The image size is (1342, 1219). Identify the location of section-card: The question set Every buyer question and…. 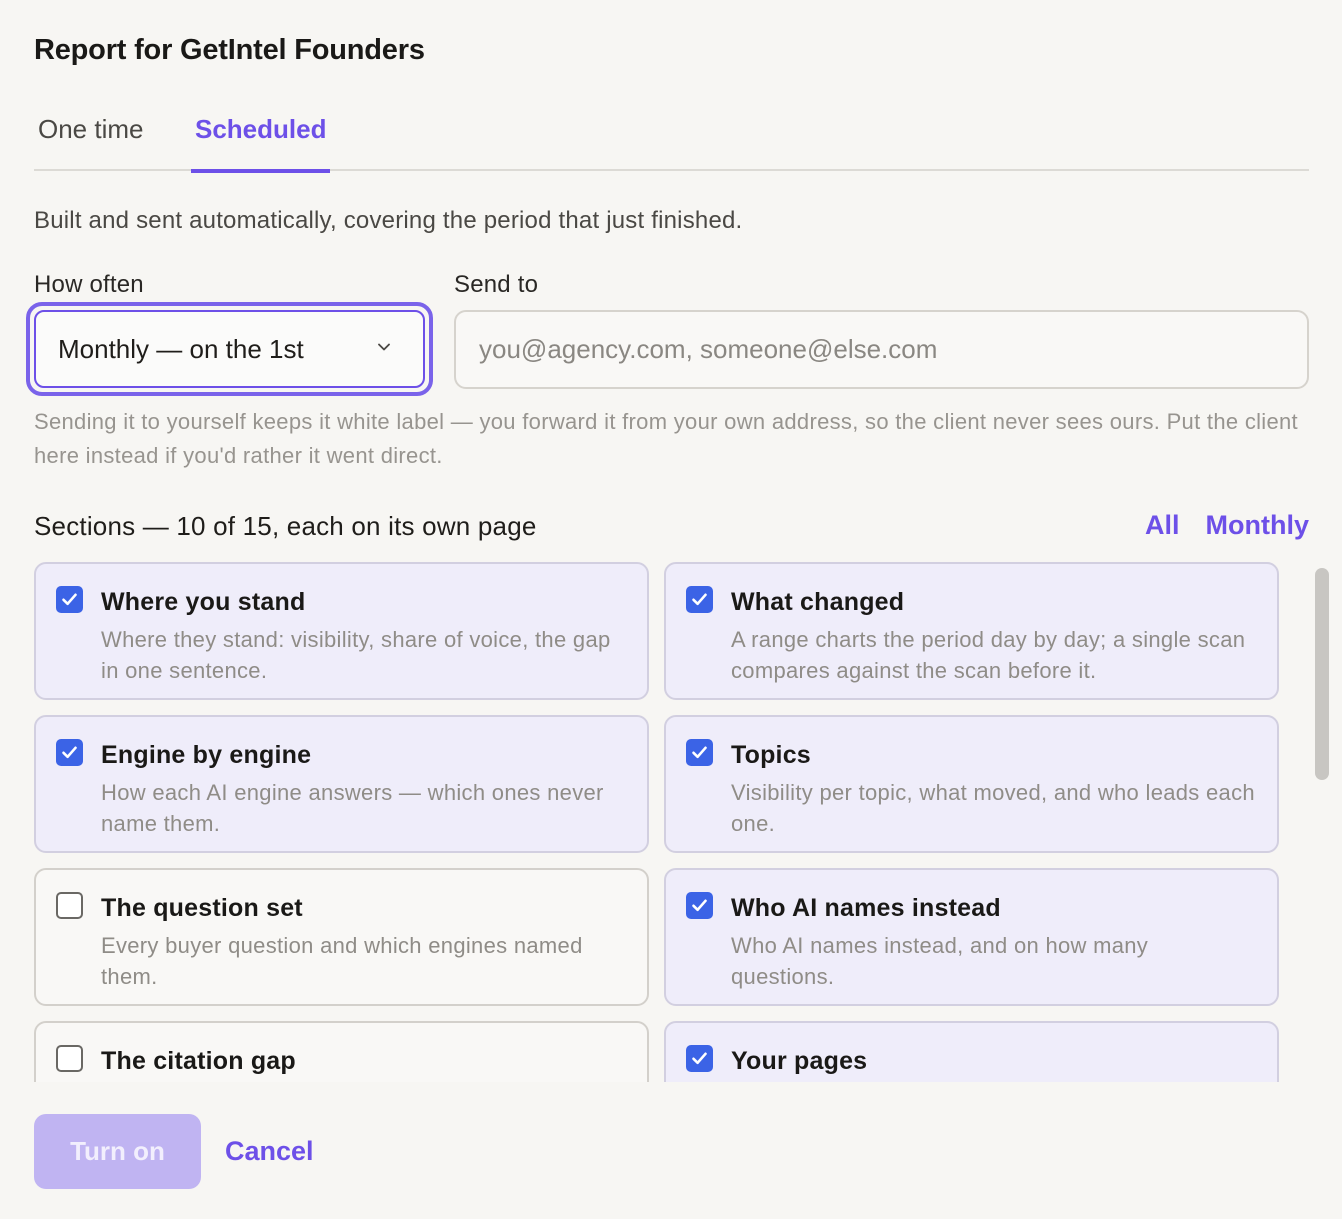
(341, 937).